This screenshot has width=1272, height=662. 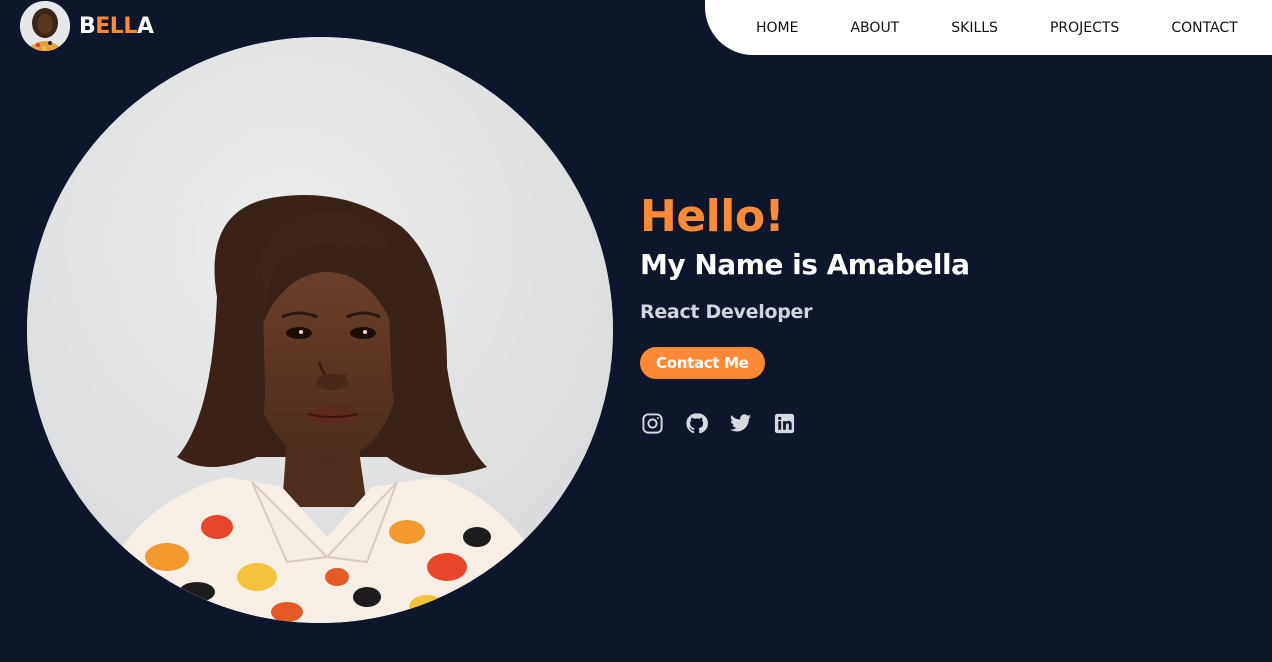 I want to click on twitter-icon, so click(x=740, y=423).